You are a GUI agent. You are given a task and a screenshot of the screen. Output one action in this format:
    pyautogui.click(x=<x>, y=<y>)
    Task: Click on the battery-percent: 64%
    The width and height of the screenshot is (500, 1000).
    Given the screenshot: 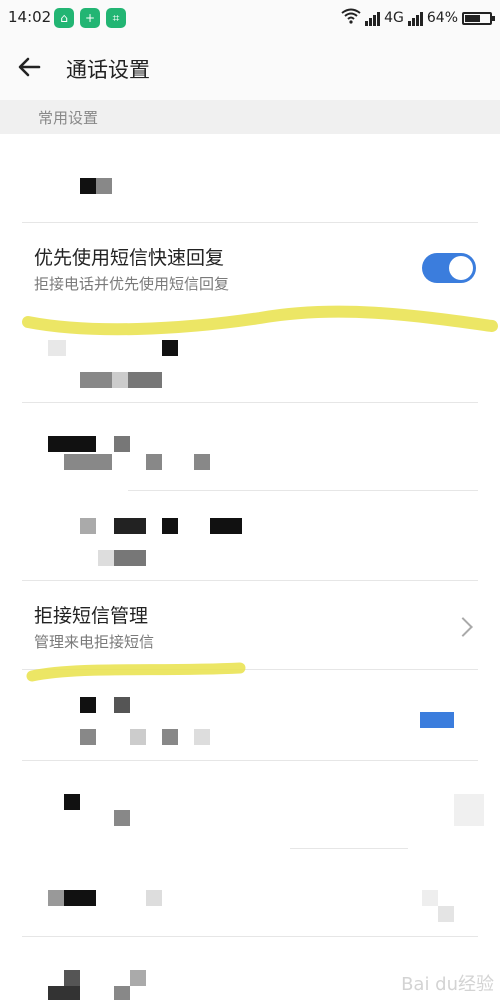 What is the action you would take?
    pyautogui.click(x=442, y=18)
    